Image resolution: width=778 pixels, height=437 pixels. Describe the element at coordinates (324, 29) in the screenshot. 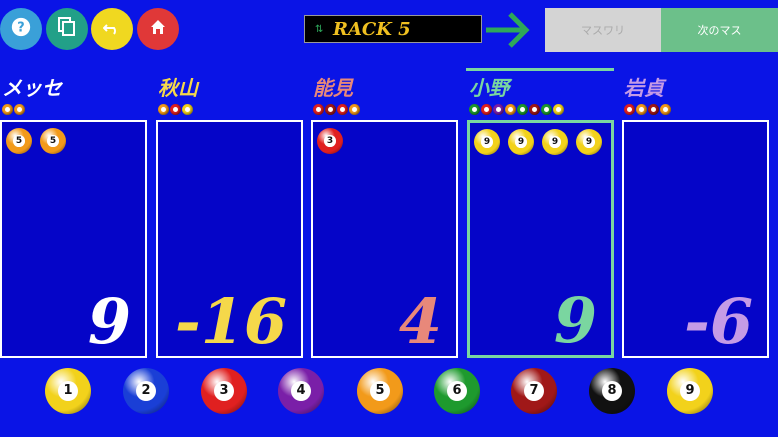

I see `sort-arrows-icon: ⇅` at that location.